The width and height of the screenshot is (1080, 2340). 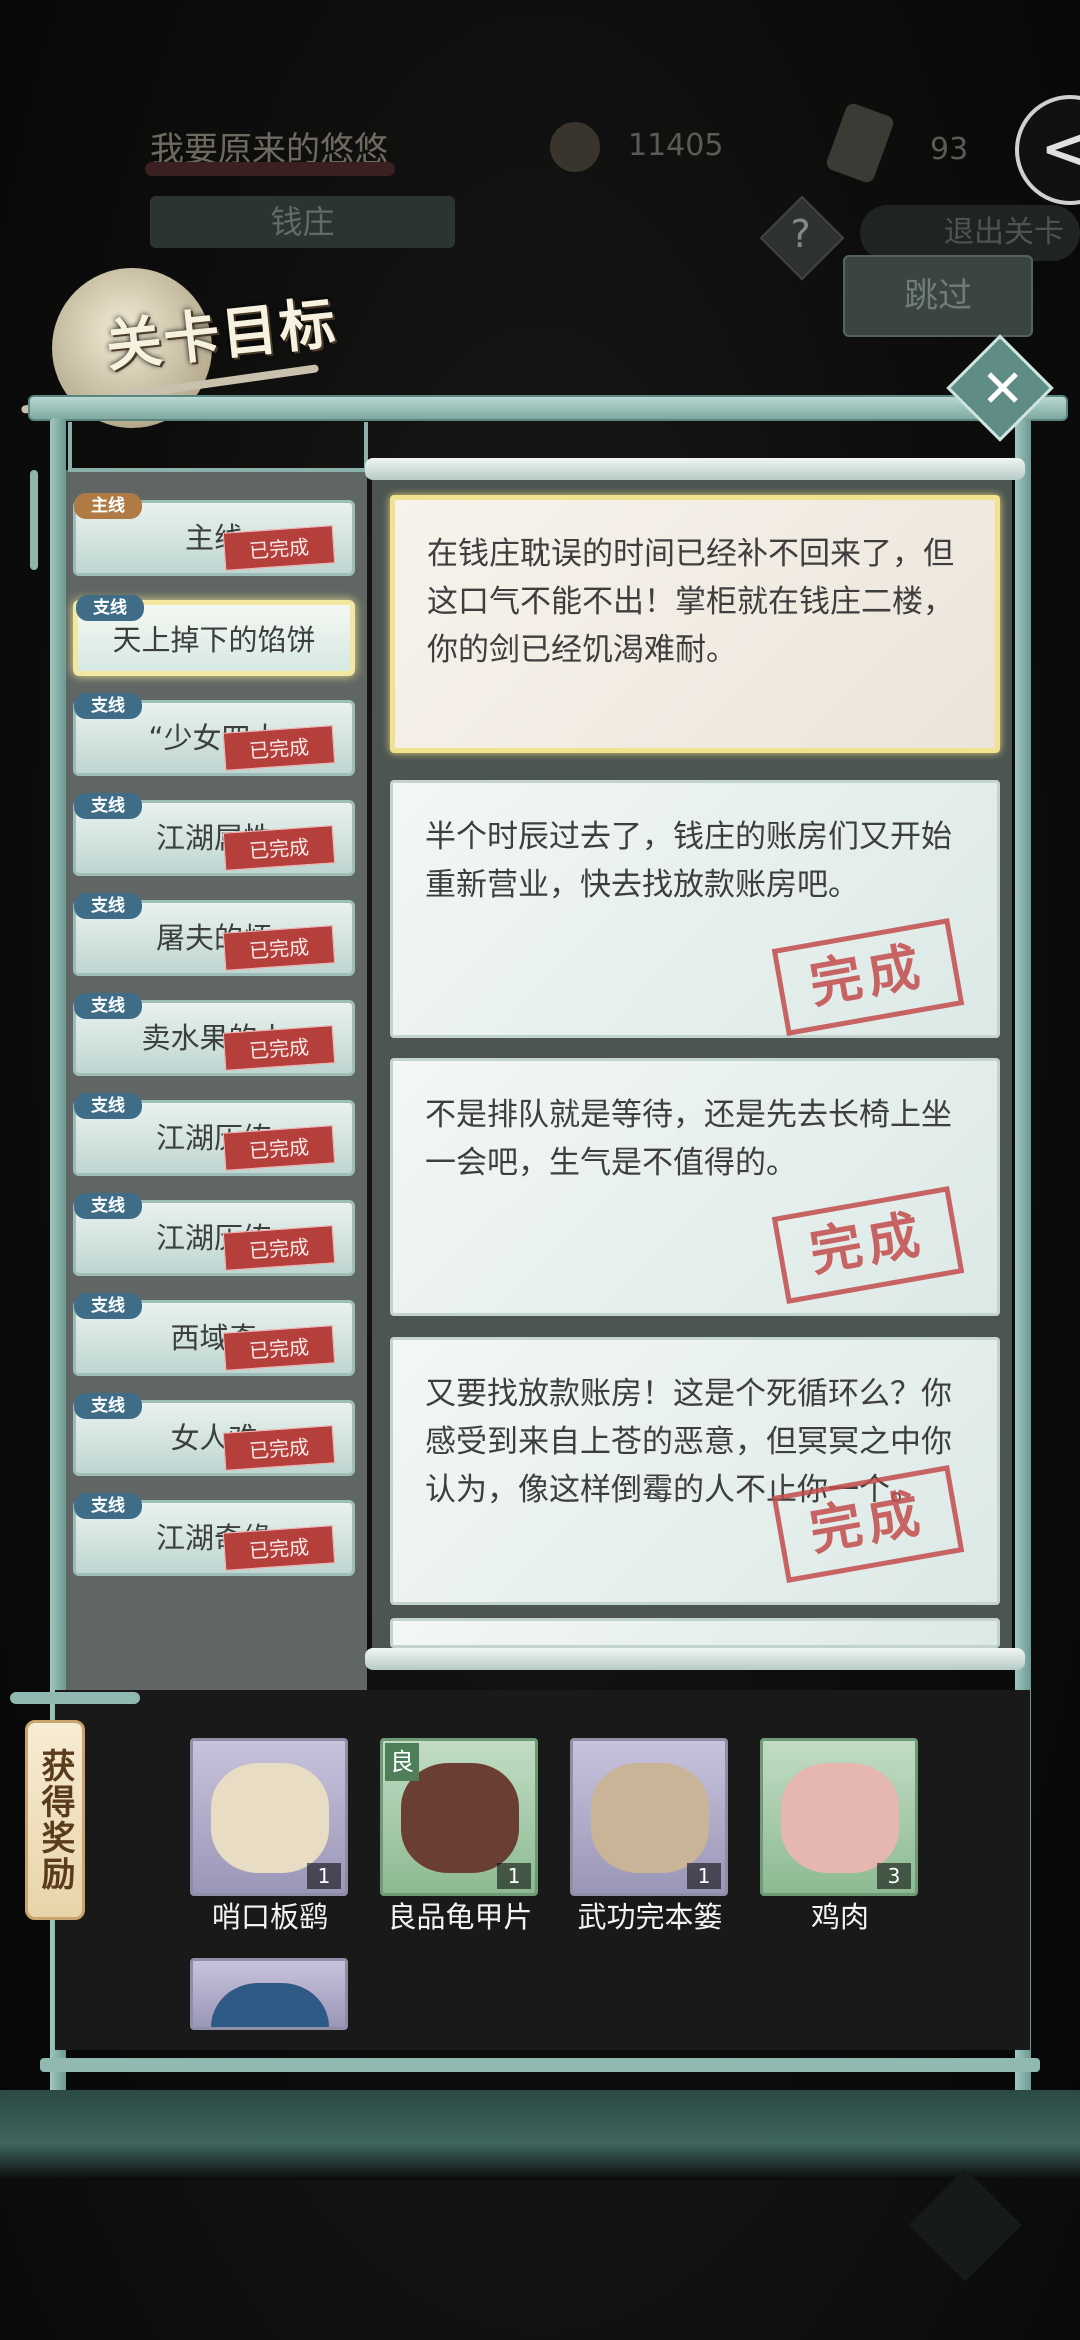 What do you see at coordinates (894, 1876) in the screenshot?
I see `item-count: 3` at bounding box center [894, 1876].